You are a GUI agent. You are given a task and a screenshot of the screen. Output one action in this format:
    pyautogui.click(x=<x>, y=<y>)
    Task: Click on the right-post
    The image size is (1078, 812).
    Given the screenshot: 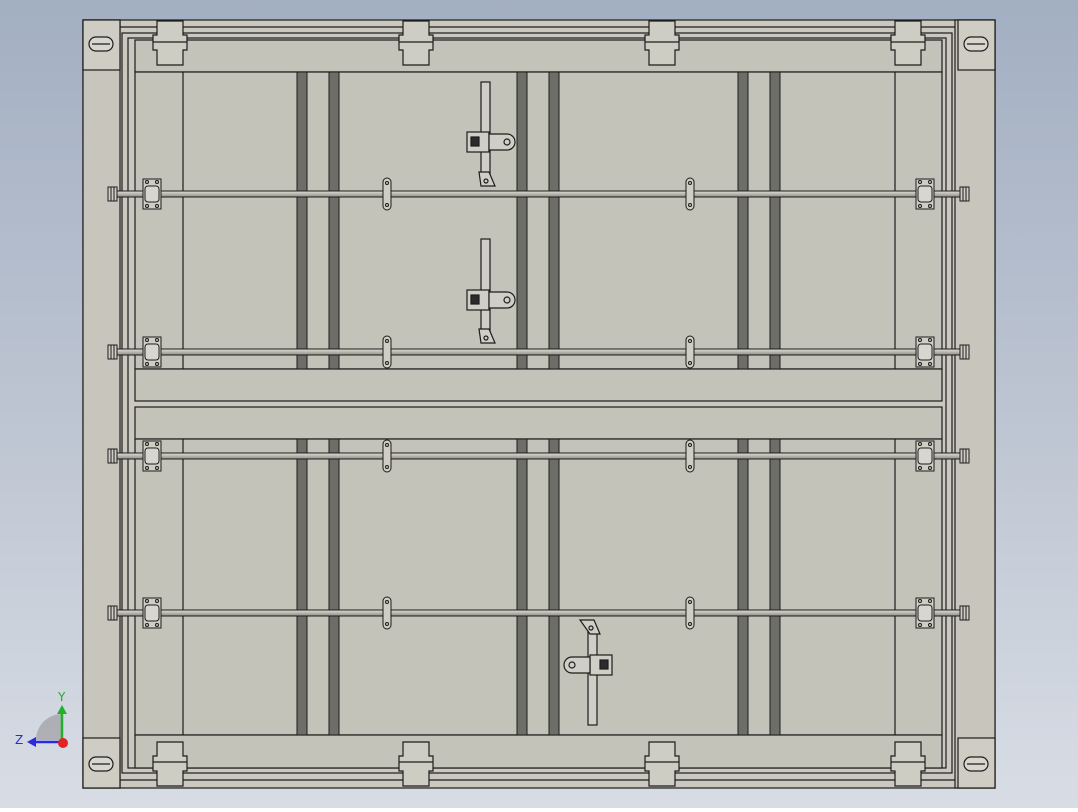 What is the action you would take?
    pyautogui.click(x=975, y=404)
    